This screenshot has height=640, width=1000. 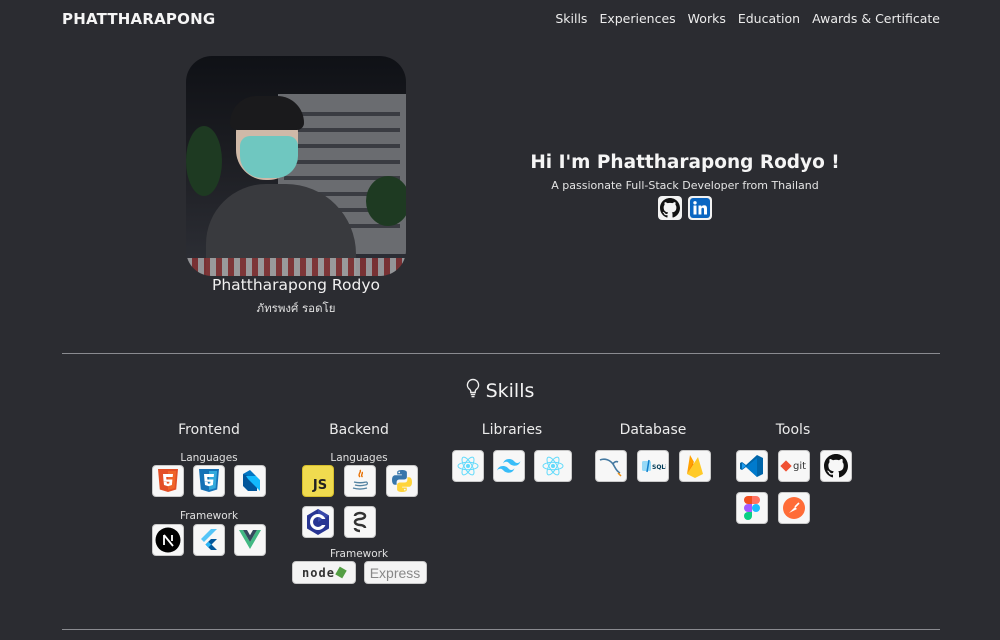 I want to click on svg-text: SQLite, so click(x=659, y=467).